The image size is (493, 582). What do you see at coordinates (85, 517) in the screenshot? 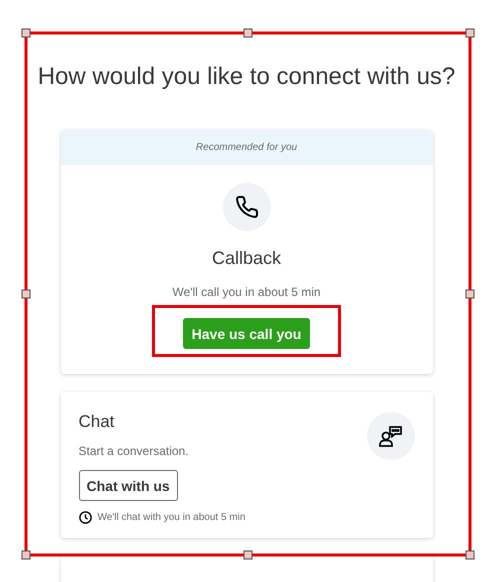
I see `clock-icon` at bounding box center [85, 517].